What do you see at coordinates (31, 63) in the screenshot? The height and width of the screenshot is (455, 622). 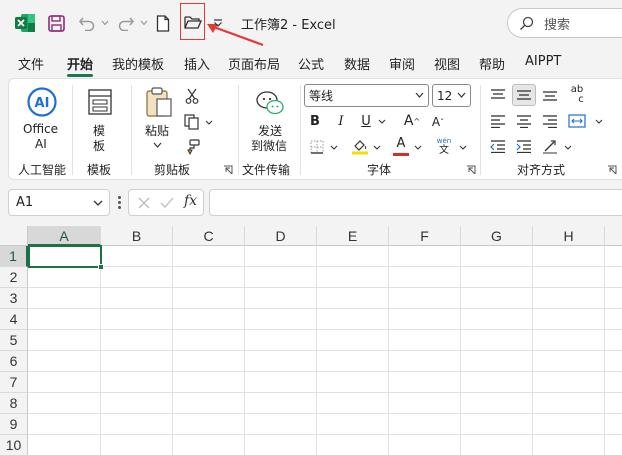 I see `tab-file: 文件` at bounding box center [31, 63].